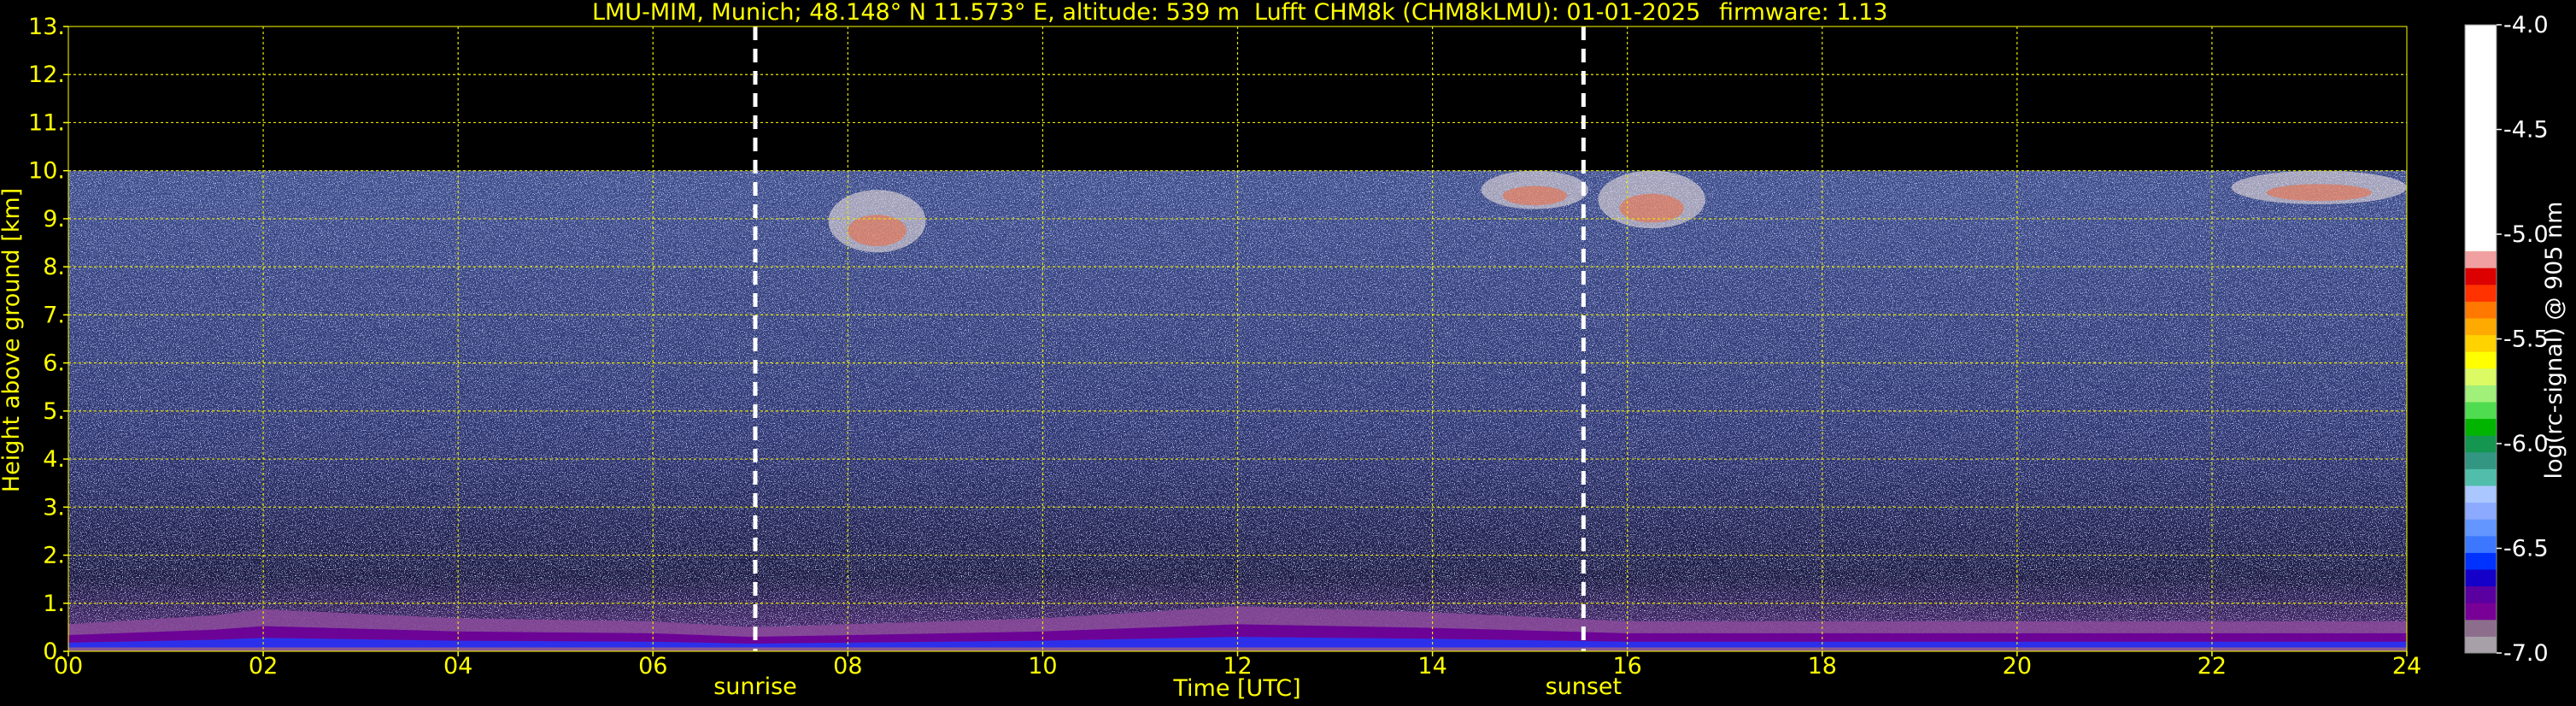 This screenshot has width=2576, height=706. Describe the element at coordinates (54, 315) in the screenshot. I see `y-tick-label: 7.` at that location.